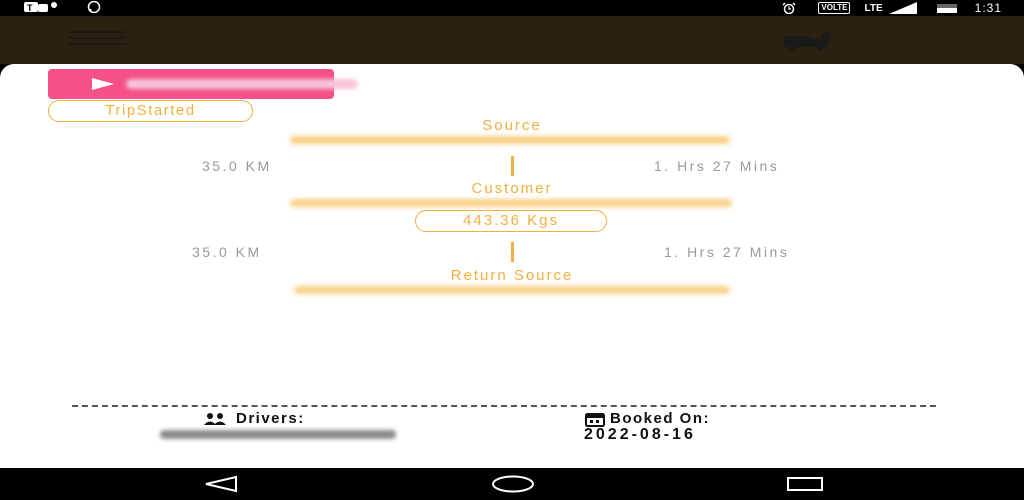 Image resolution: width=1024 pixels, height=500 pixels. I want to click on network-label: LTE, so click(873, 8).